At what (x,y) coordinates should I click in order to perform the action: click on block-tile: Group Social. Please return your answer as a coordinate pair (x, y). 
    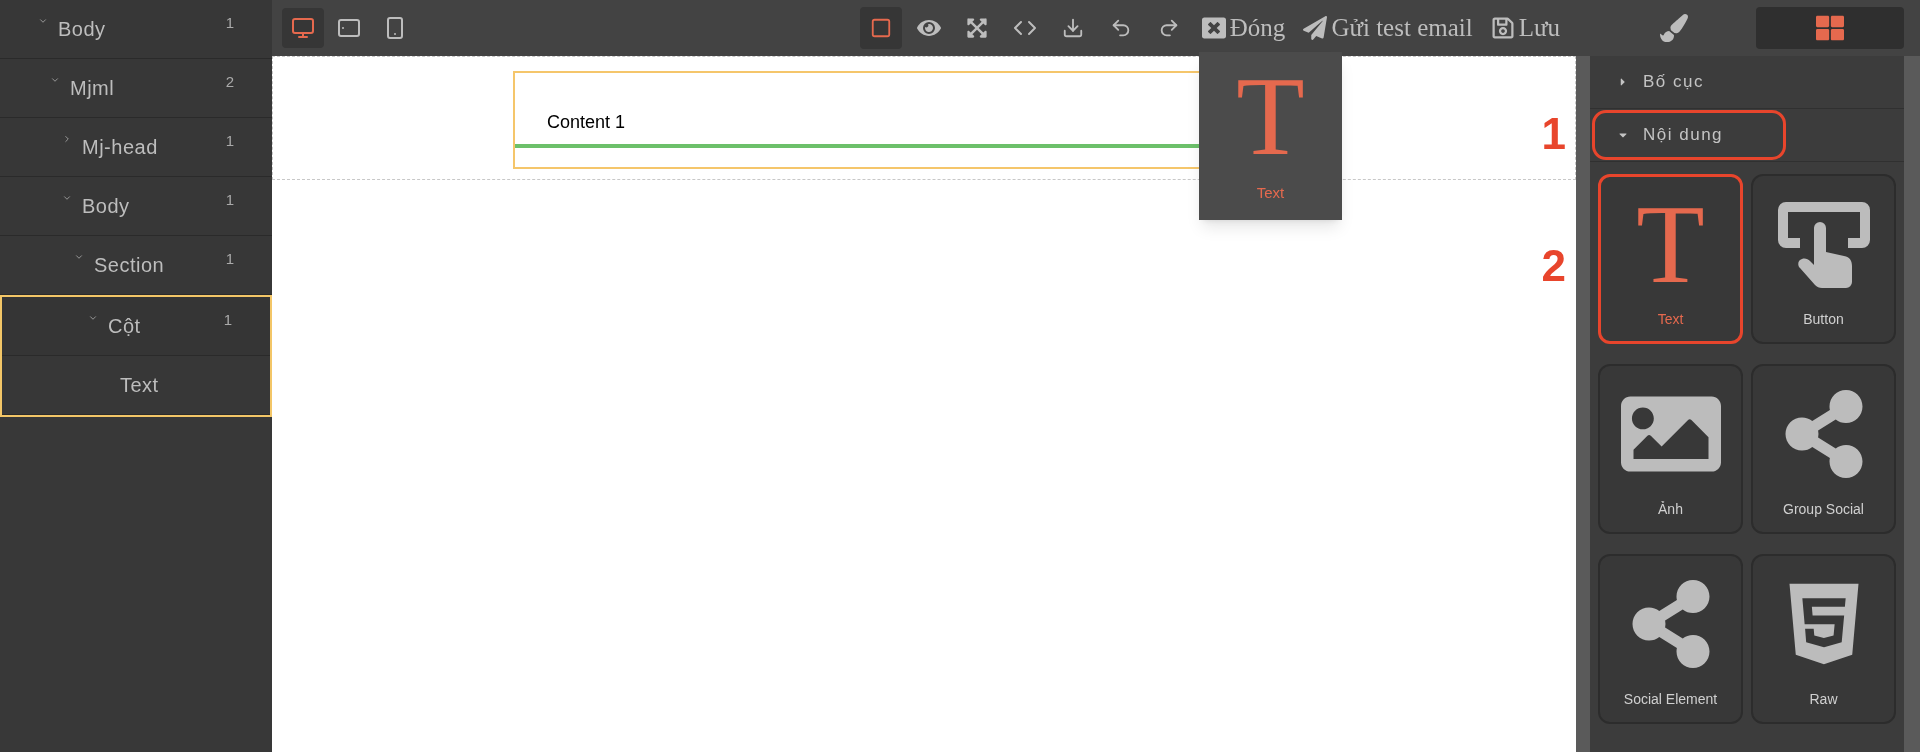
    Looking at the image, I should click on (1823, 449).